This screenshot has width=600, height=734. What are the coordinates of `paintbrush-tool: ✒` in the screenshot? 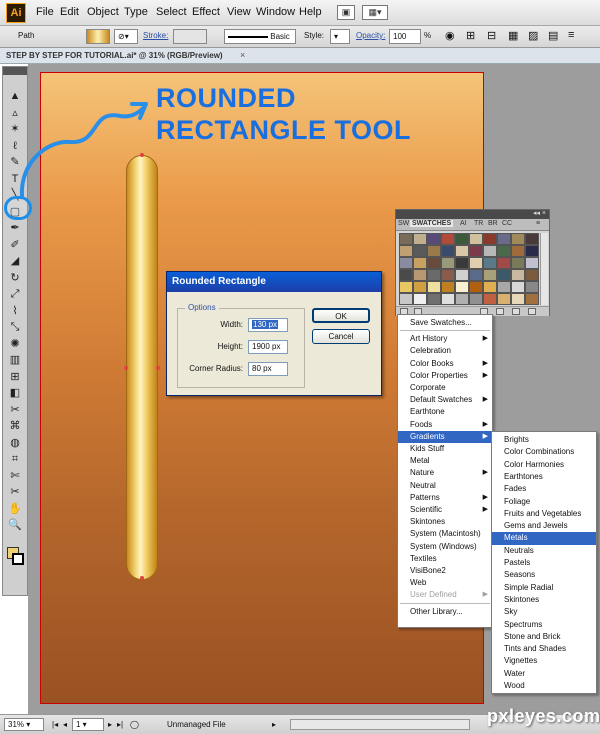 It's located at (15, 228).